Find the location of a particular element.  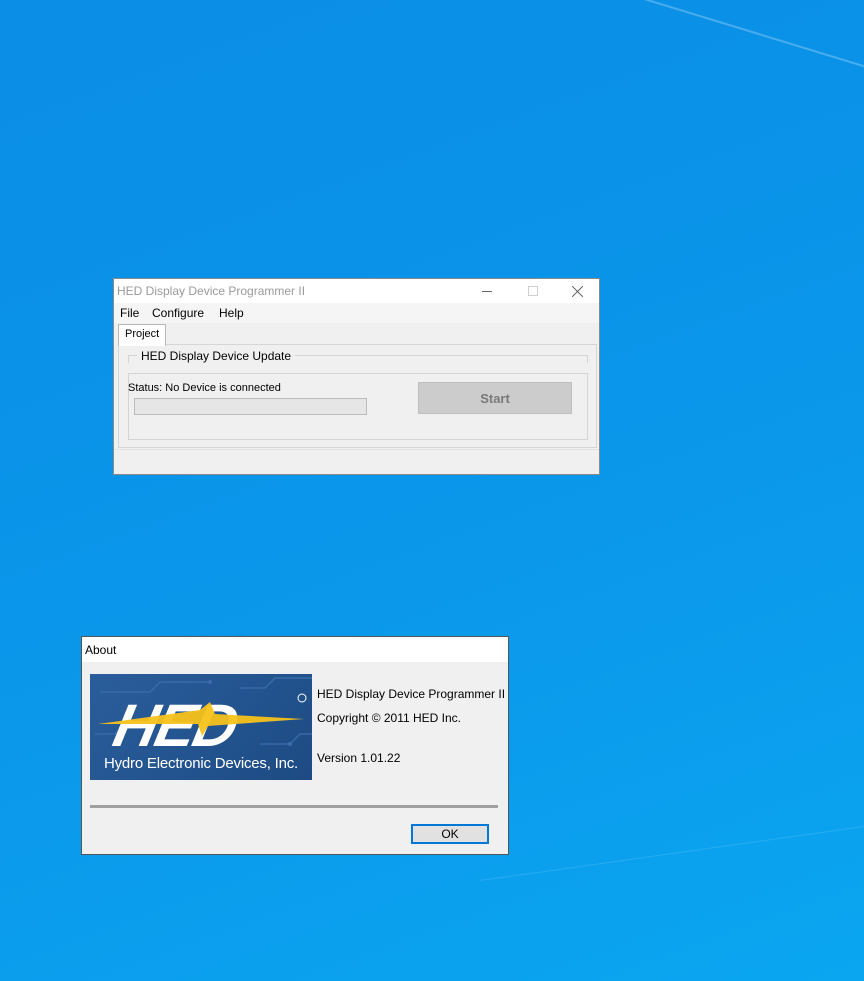

about-title-bar: About is located at coordinates (295, 649).